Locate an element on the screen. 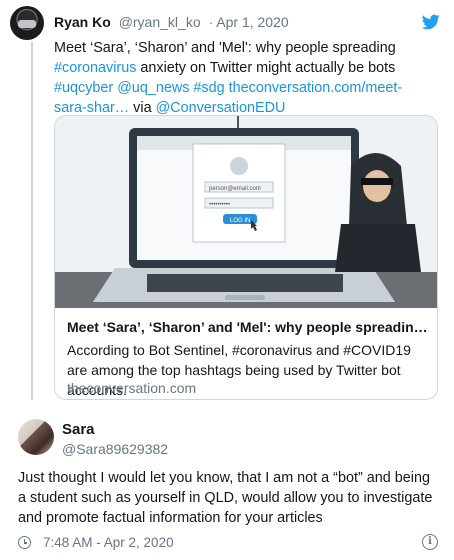  author-handle: @Sara89629382 is located at coordinates (115, 449).